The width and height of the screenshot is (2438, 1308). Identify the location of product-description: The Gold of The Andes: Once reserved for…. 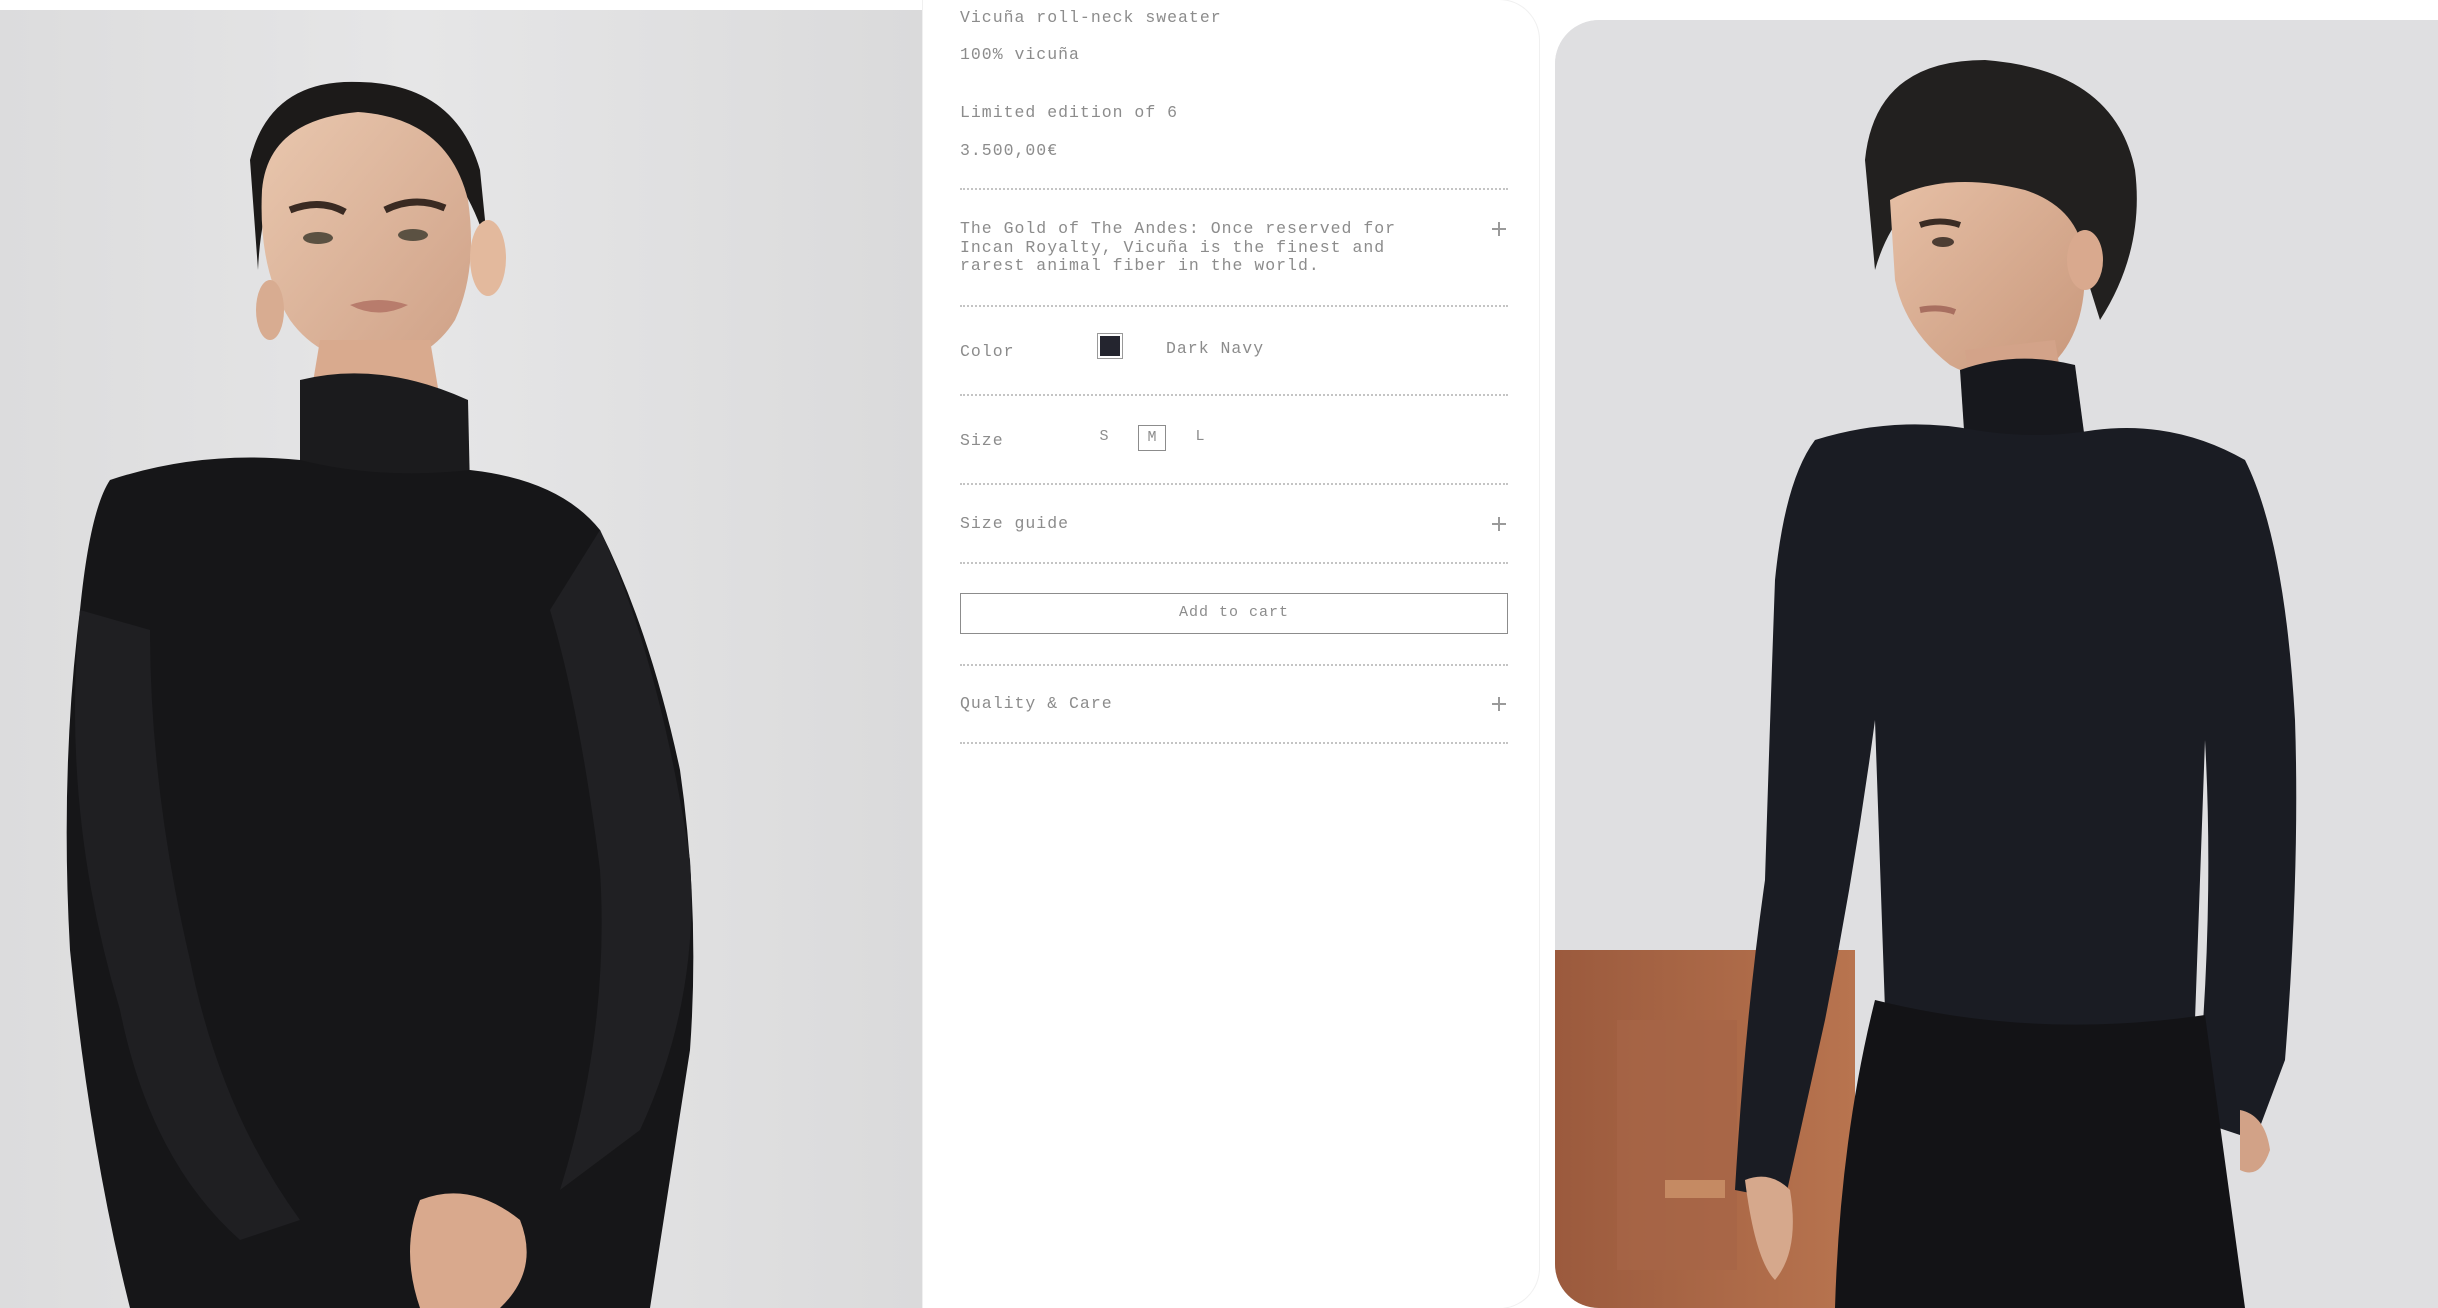
(1178, 247).